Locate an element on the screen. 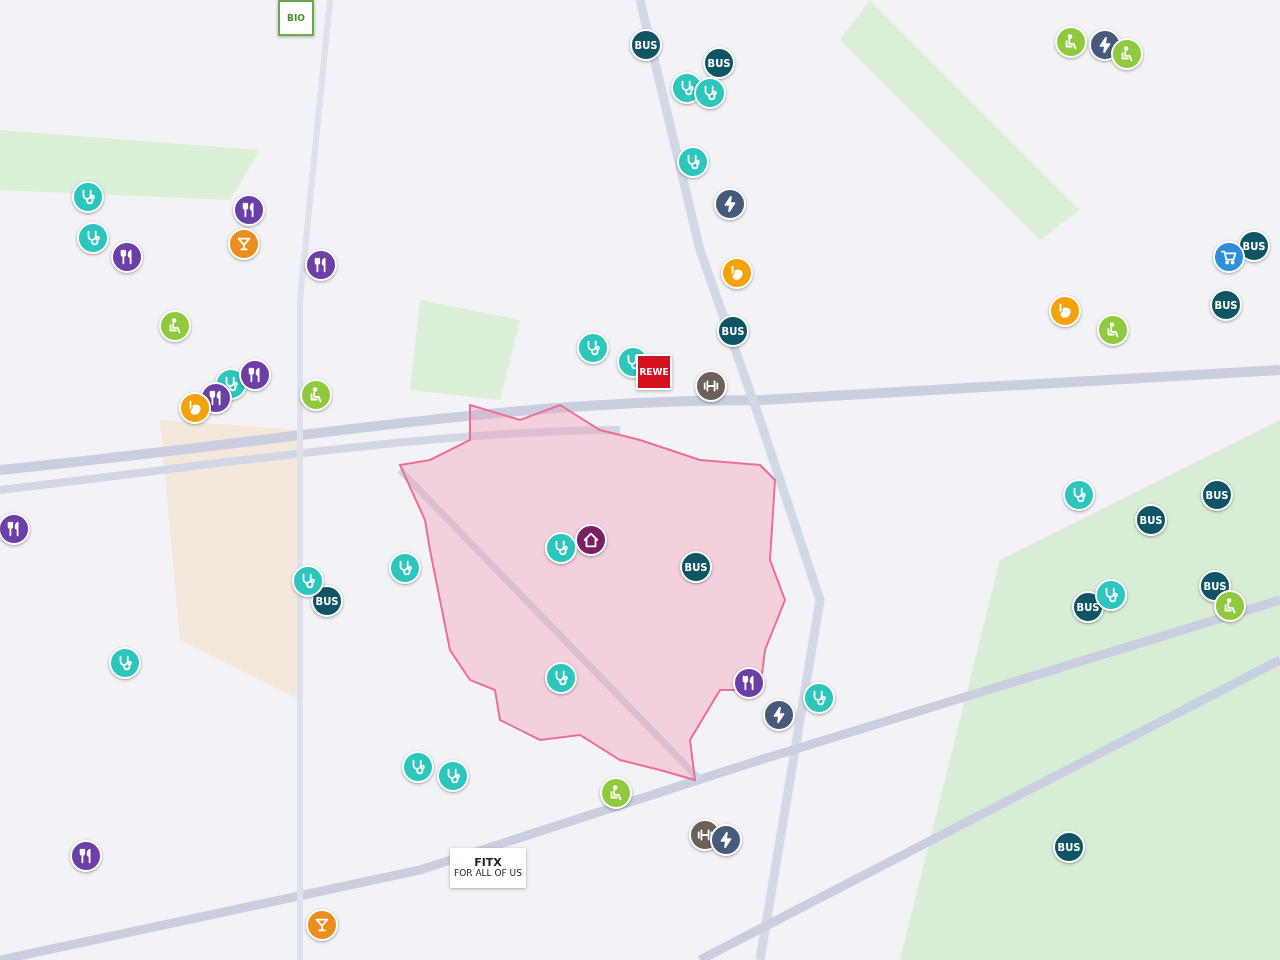 The width and height of the screenshot is (1280, 960). gym-logo: FITX FOR ALL OF US is located at coordinates (488, 868).